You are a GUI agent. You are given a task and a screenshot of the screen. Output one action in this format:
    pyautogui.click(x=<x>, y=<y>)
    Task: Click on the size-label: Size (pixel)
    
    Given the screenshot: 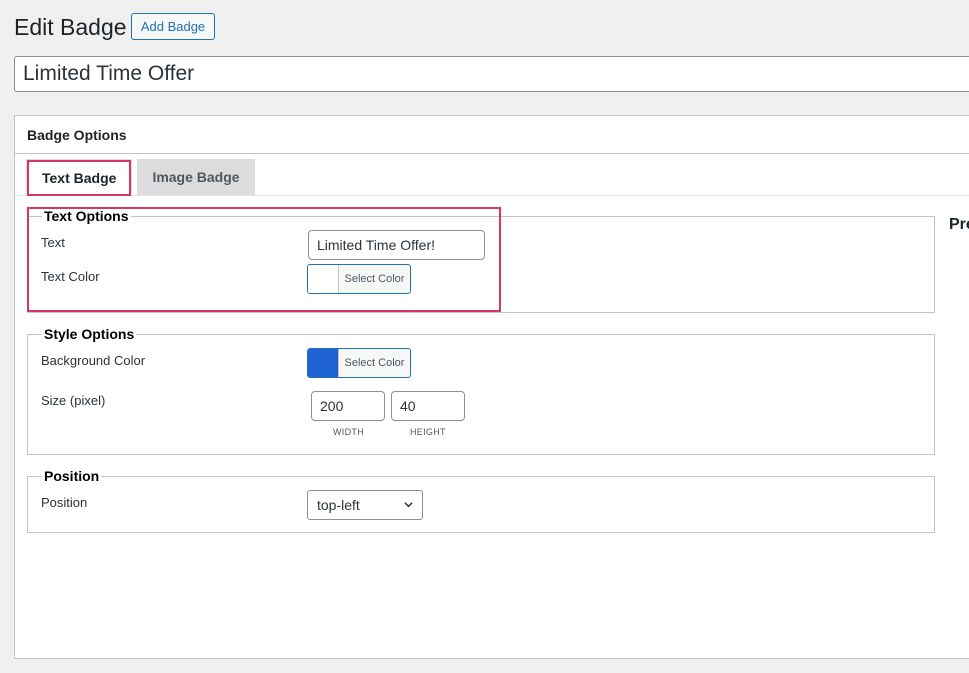 What is the action you would take?
    pyautogui.click(x=73, y=400)
    